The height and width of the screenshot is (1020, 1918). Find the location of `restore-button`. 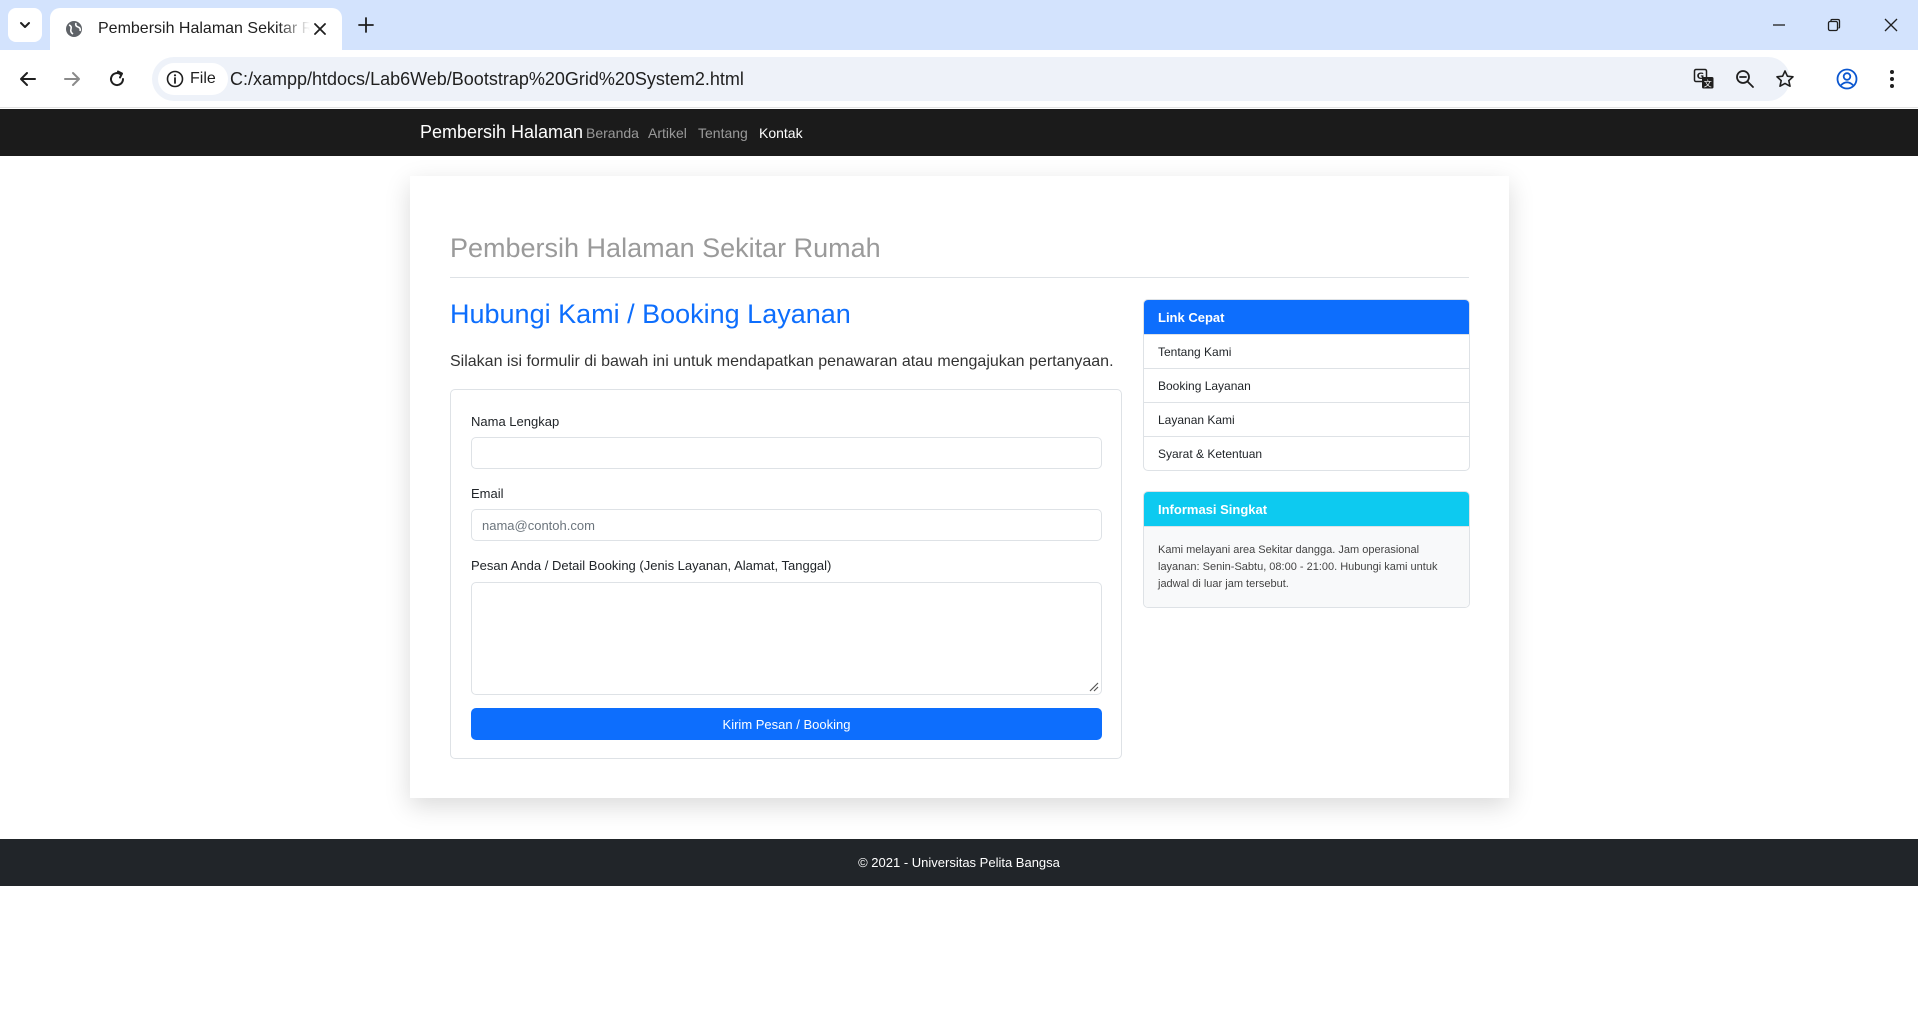

restore-button is located at coordinates (1834, 25).